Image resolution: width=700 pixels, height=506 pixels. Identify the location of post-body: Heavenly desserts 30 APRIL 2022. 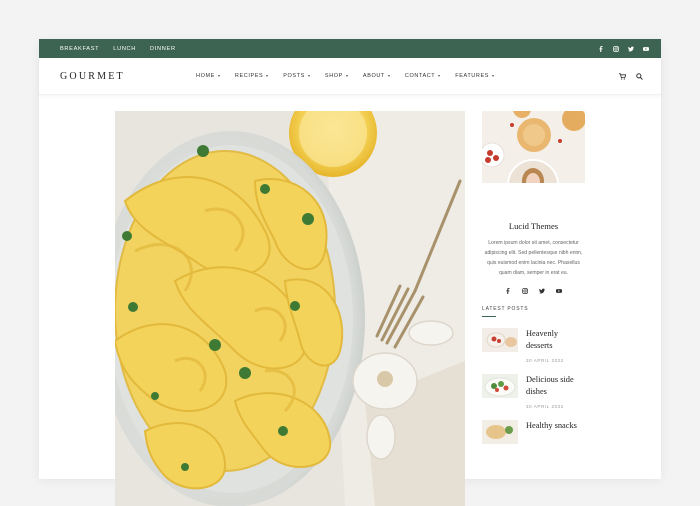
(555, 345).